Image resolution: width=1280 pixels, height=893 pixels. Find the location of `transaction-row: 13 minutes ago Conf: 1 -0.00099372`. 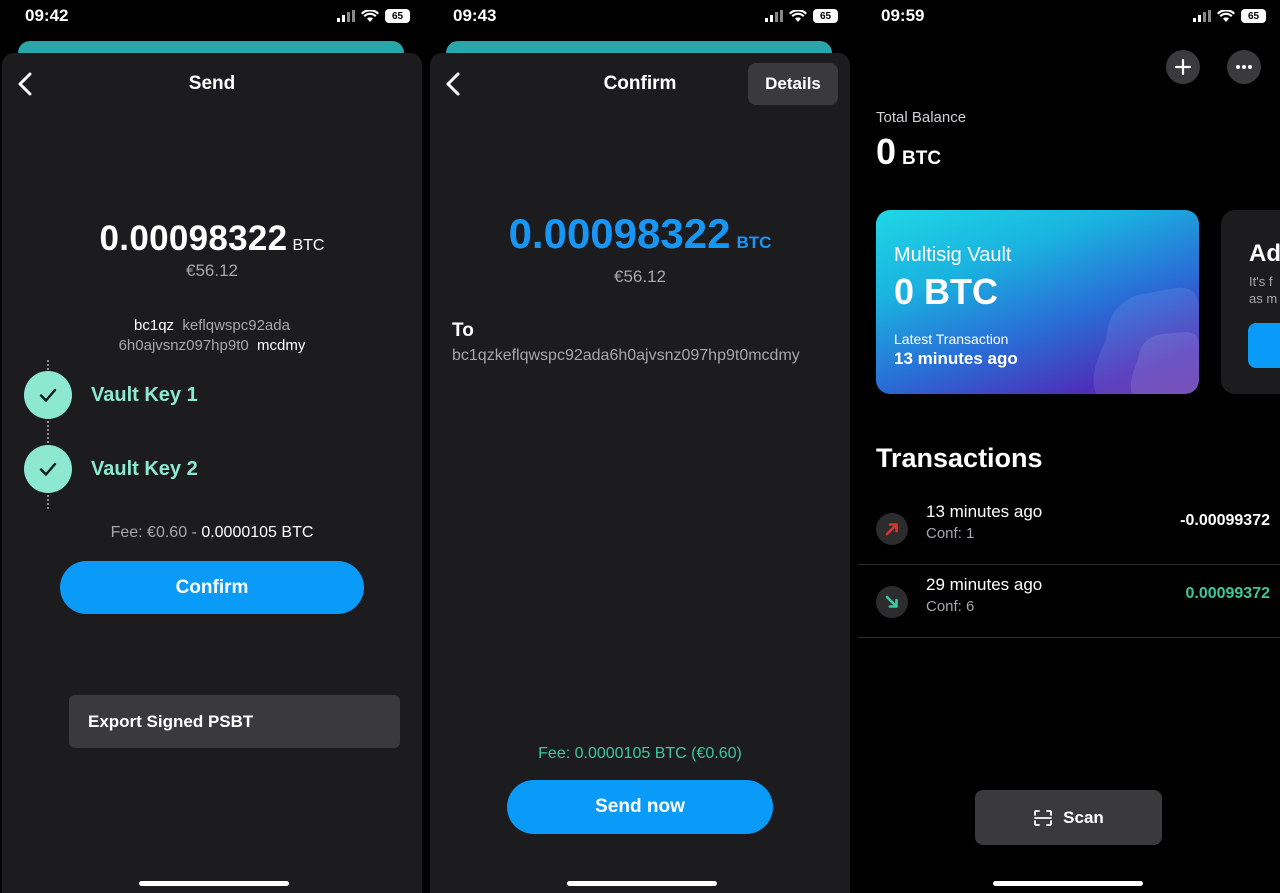

transaction-row: 13 minutes ago Conf: 1 -0.00099372 is located at coordinates (1069, 528).